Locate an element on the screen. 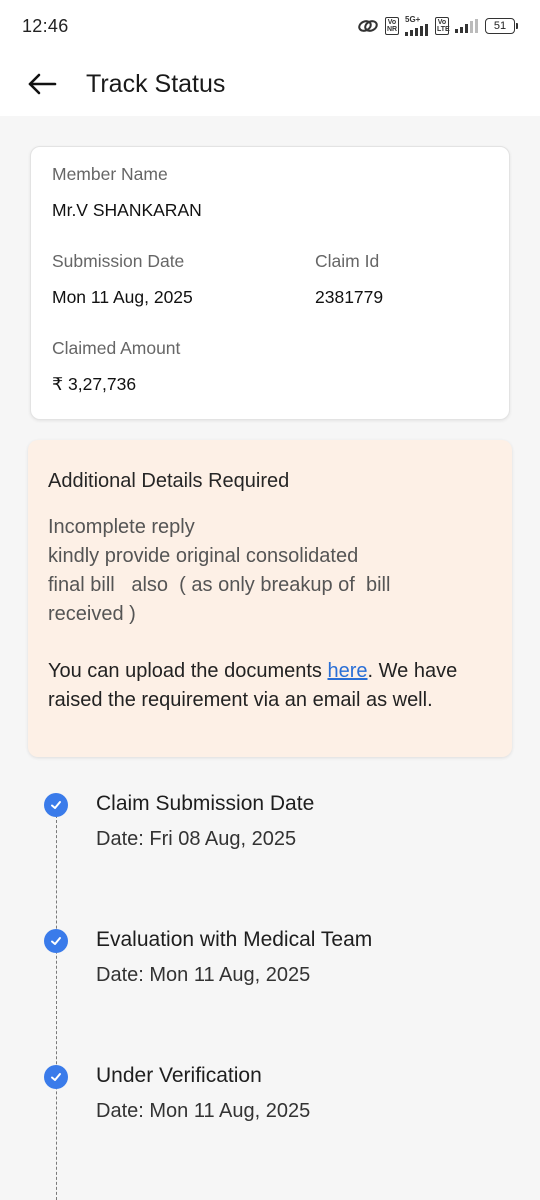 Image resolution: width=540 pixels, height=1200 pixels. net2-bottom-label: LTE is located at coordinates (443, 29).